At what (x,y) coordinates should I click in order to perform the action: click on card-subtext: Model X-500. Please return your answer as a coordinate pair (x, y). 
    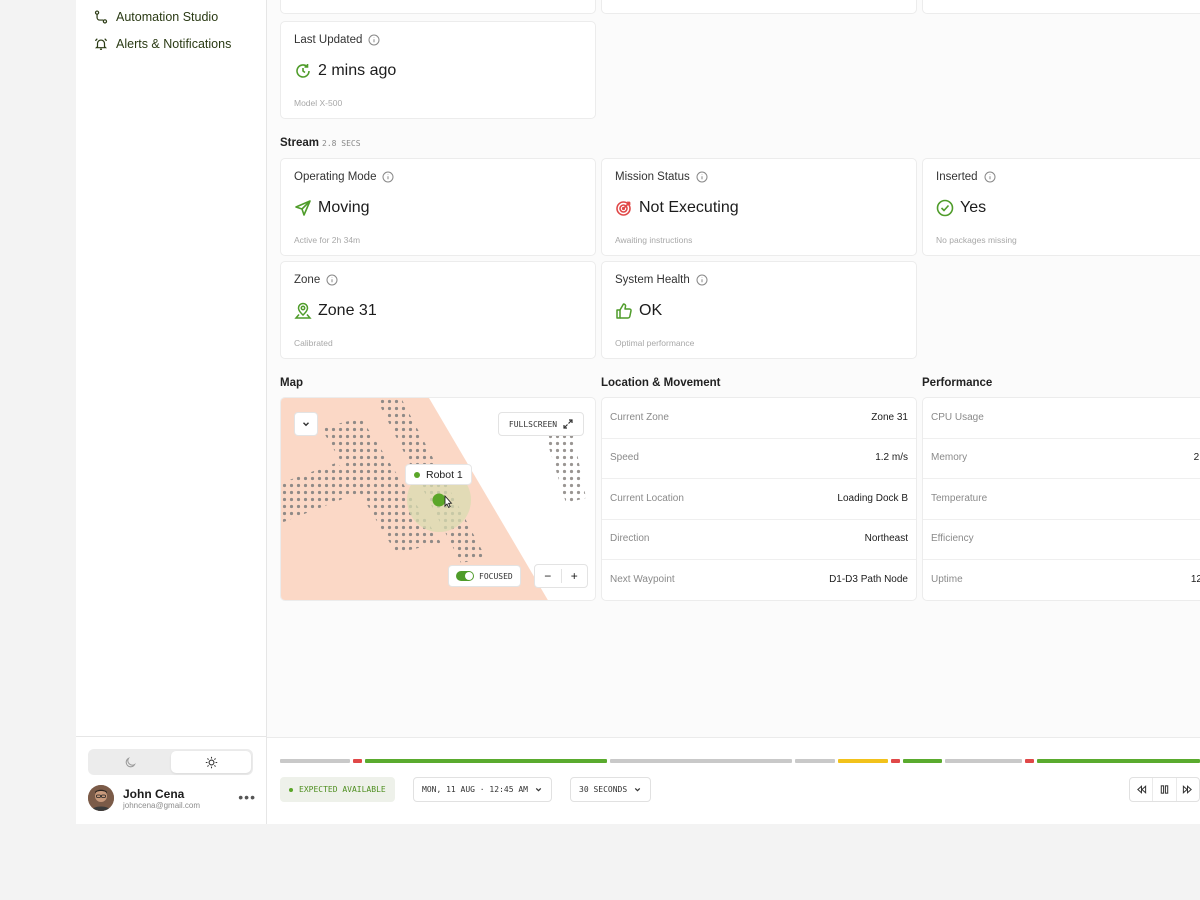
    Looking at the image, I should click on (318, 103).